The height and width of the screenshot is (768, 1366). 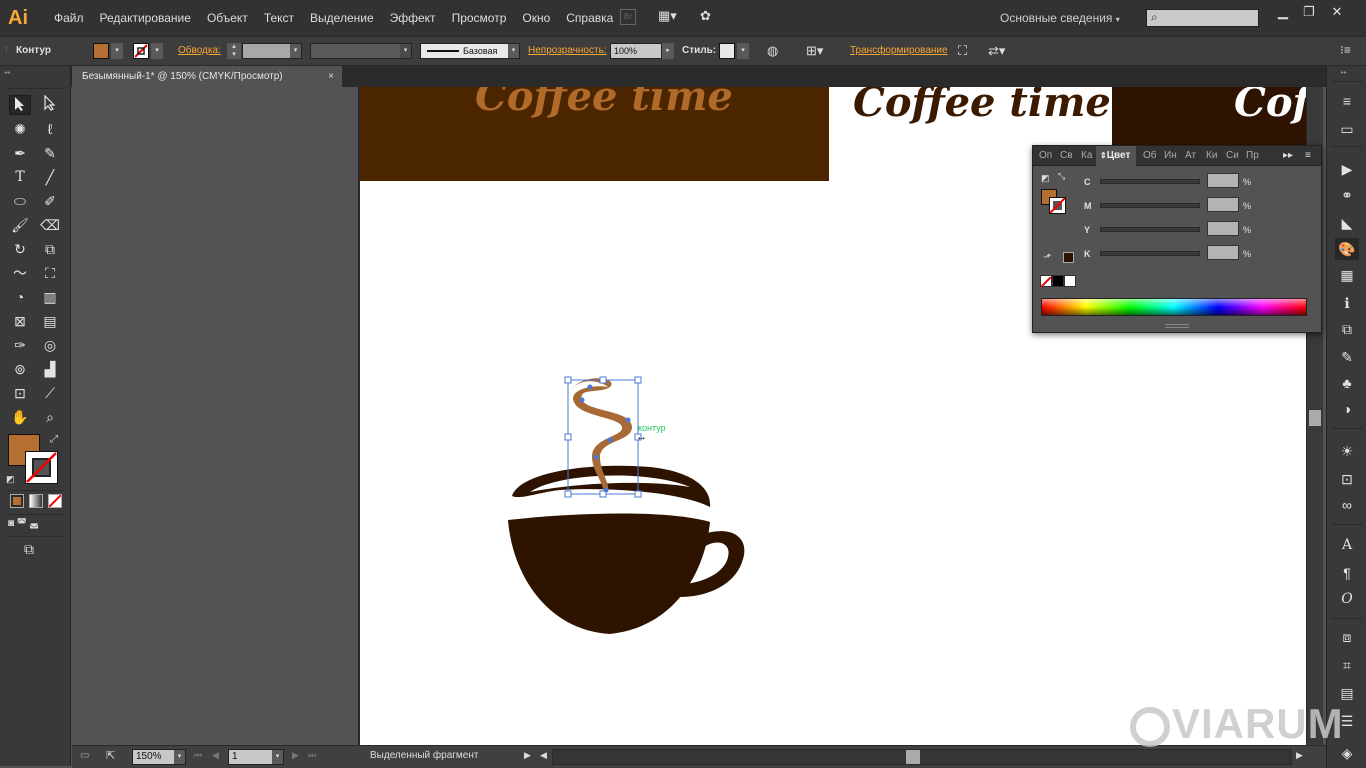 I want to click on menu-file: Файл, so click(x=69, y=18).